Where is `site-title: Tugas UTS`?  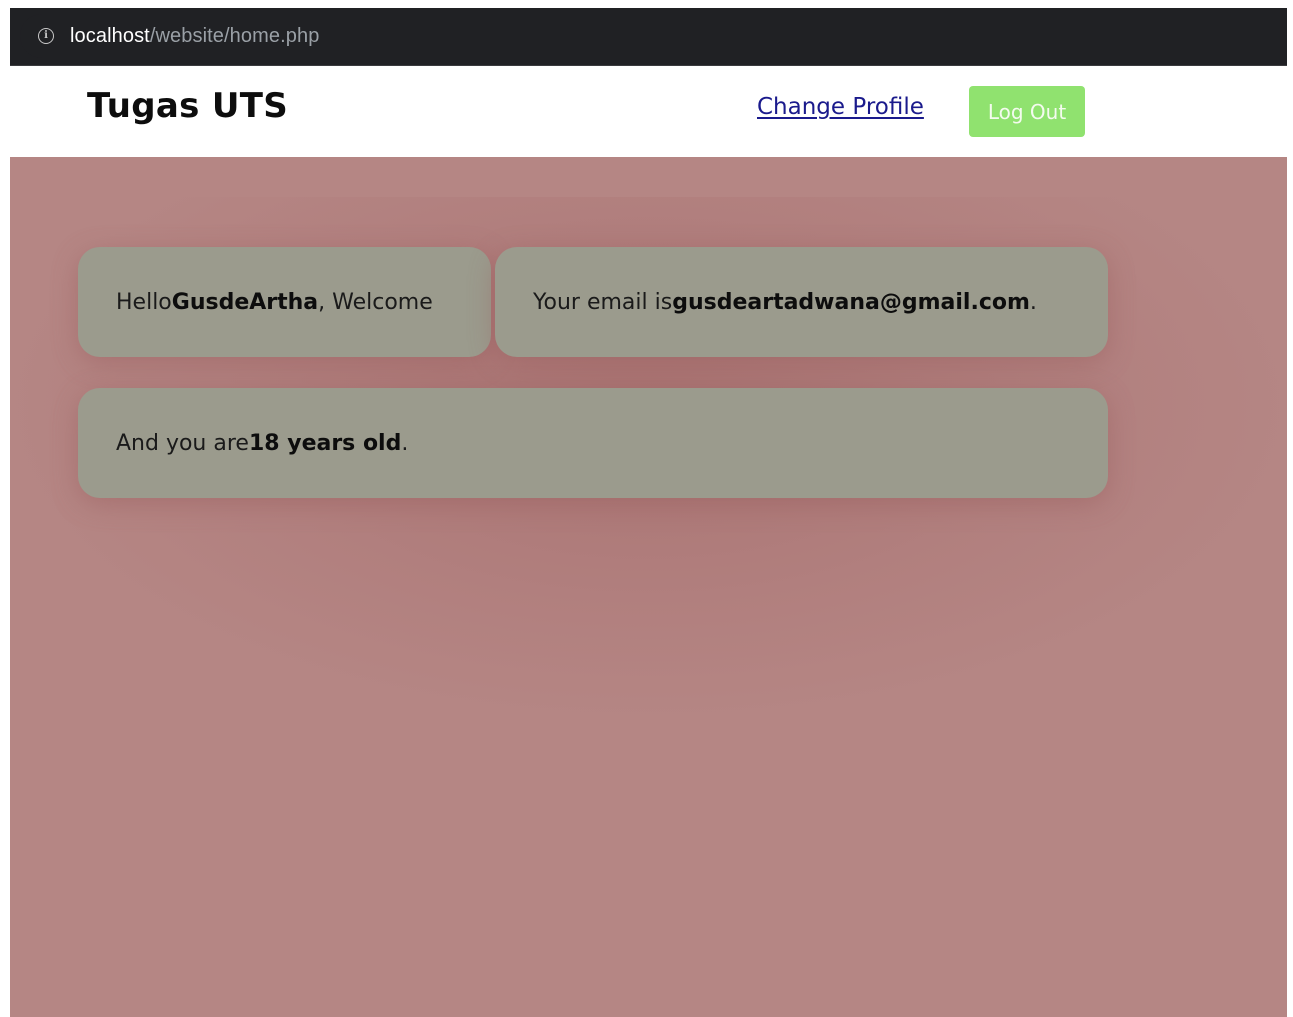 site-title: Tugas UTS is located at coordinates (188, 106).